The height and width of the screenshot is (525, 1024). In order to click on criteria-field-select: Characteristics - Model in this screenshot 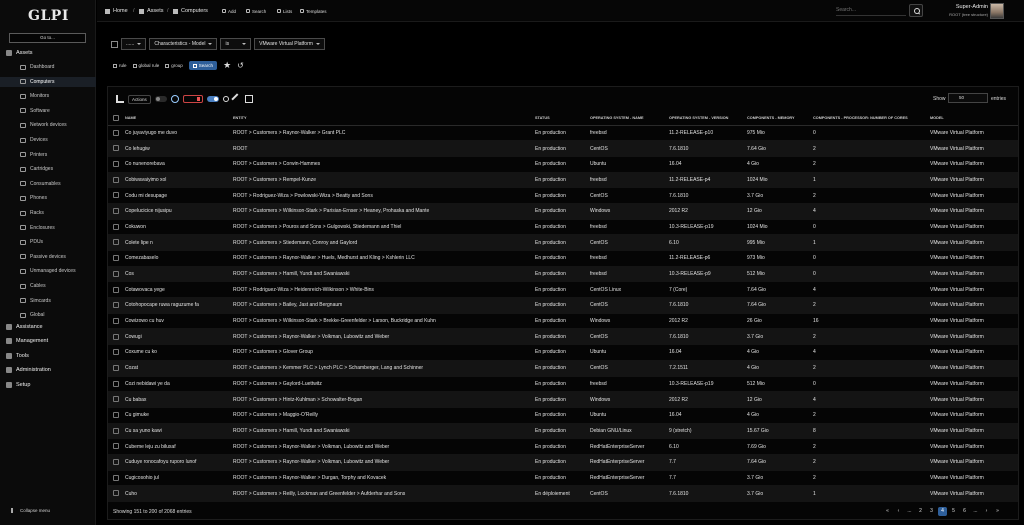, I will do `click(183, 44)`.